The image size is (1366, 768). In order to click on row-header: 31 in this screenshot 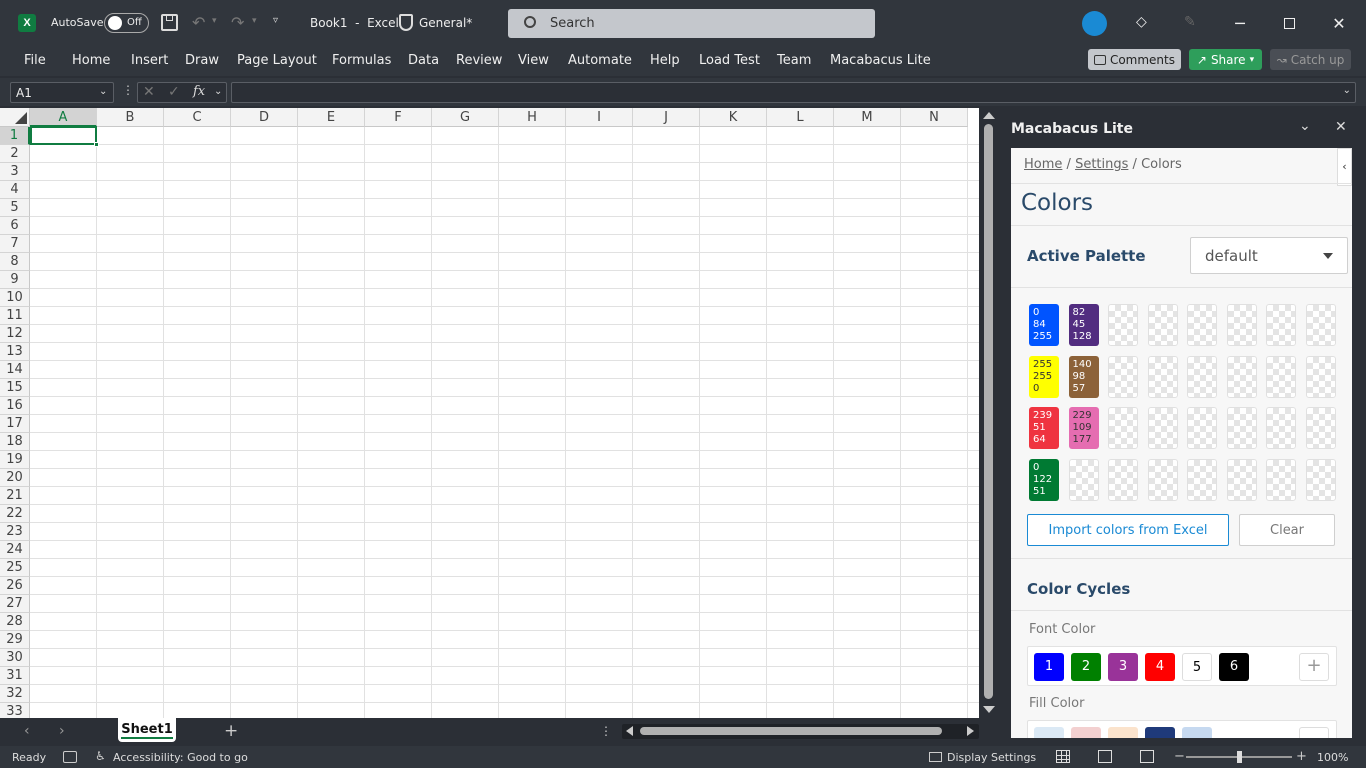, I will do `click(15, 676)`.